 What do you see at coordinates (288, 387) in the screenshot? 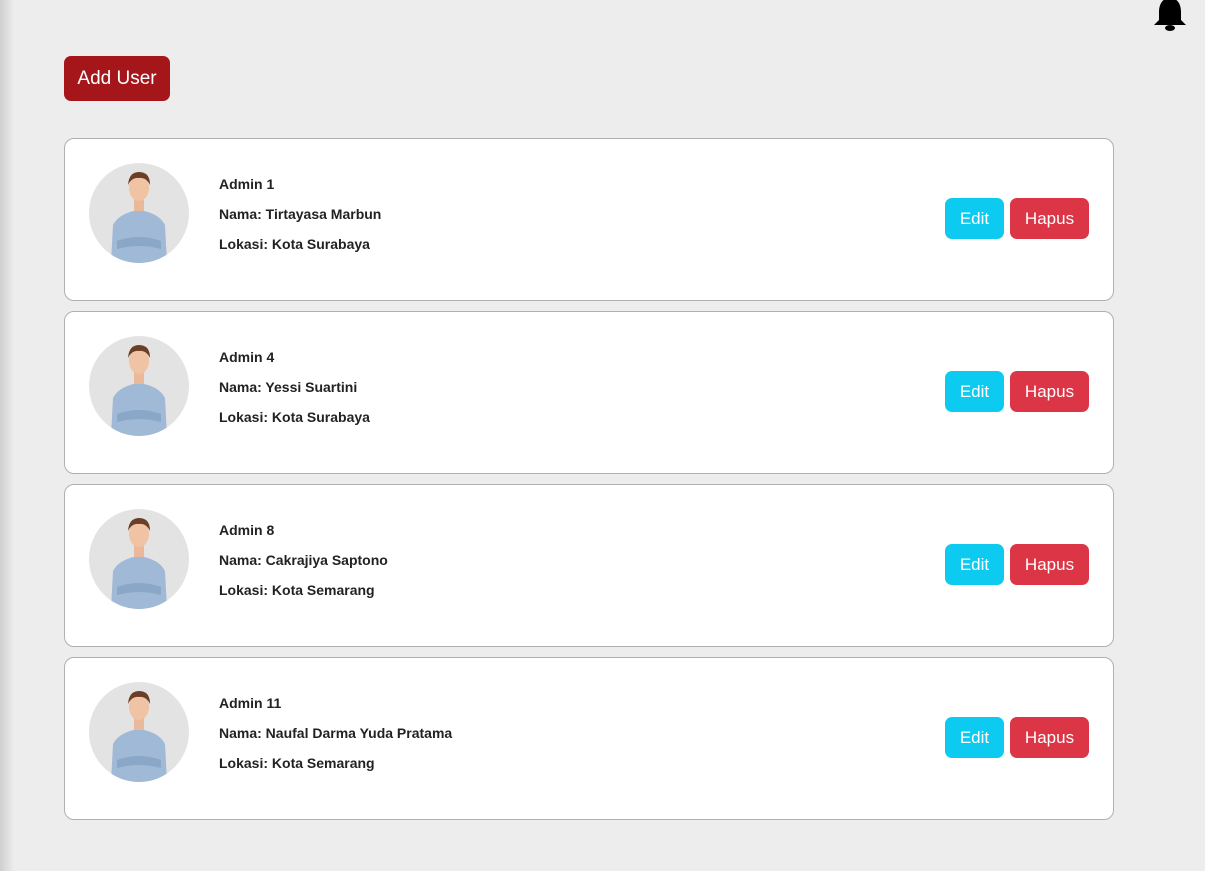
I see `user-name: Nama: Yessi Suartini` at bounding box center [288, 387].